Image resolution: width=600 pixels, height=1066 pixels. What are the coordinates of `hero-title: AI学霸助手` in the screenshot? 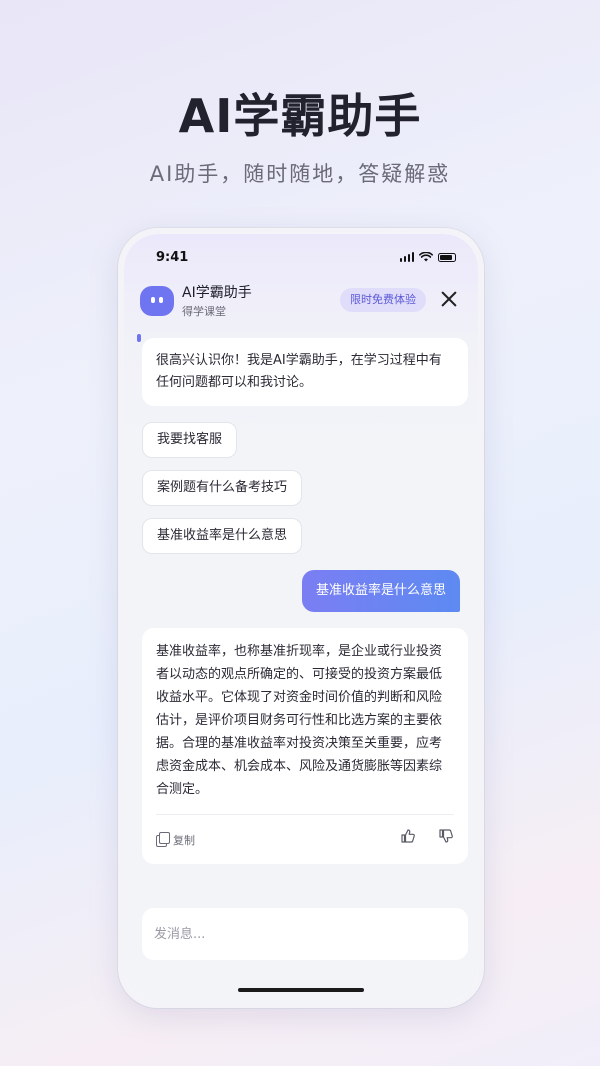 It's located at (300, 116).